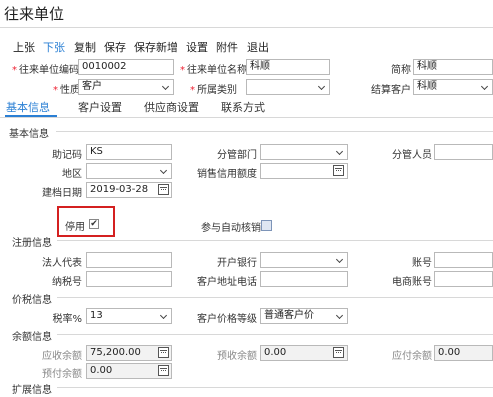 This screenshot has width=493, height=397. I want to click on legal-input, so click(129, 260).